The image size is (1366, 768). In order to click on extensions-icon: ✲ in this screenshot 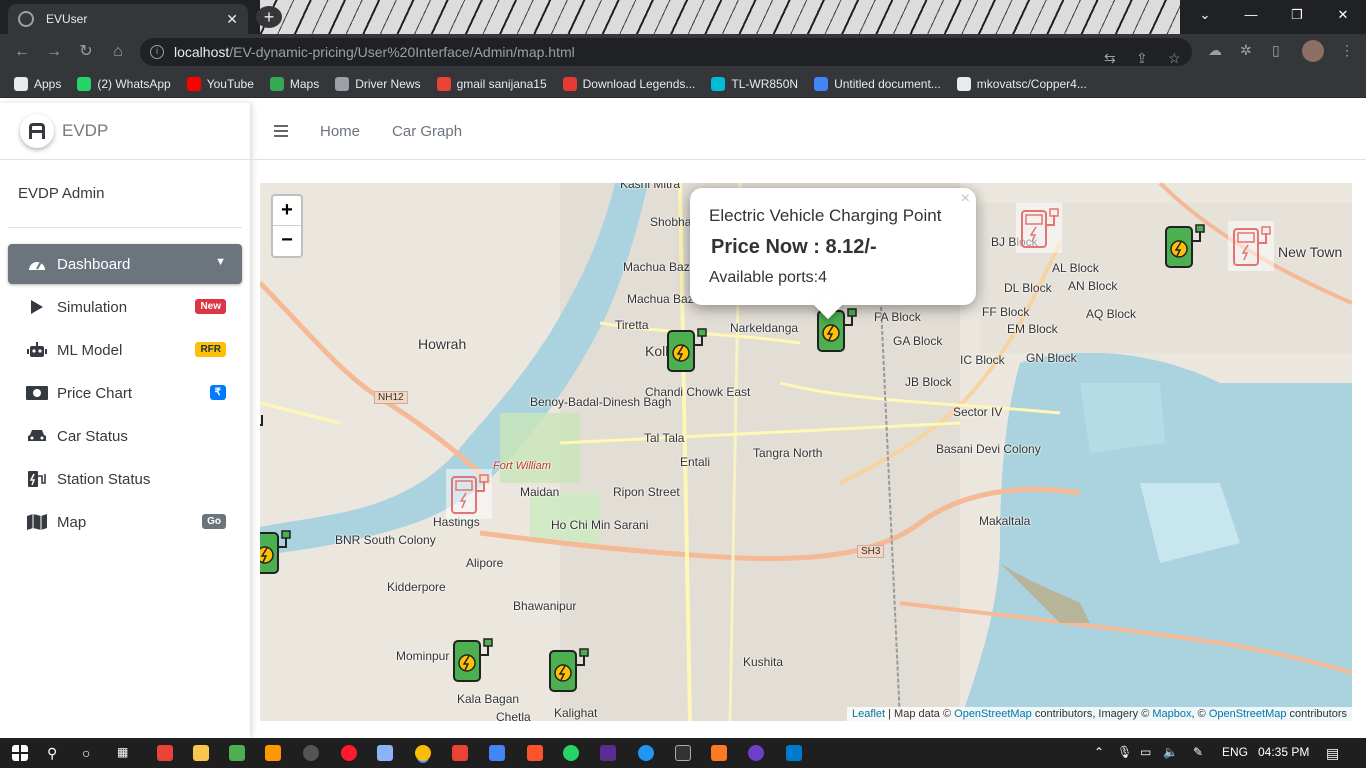, I will do `click(1246, 50)`.